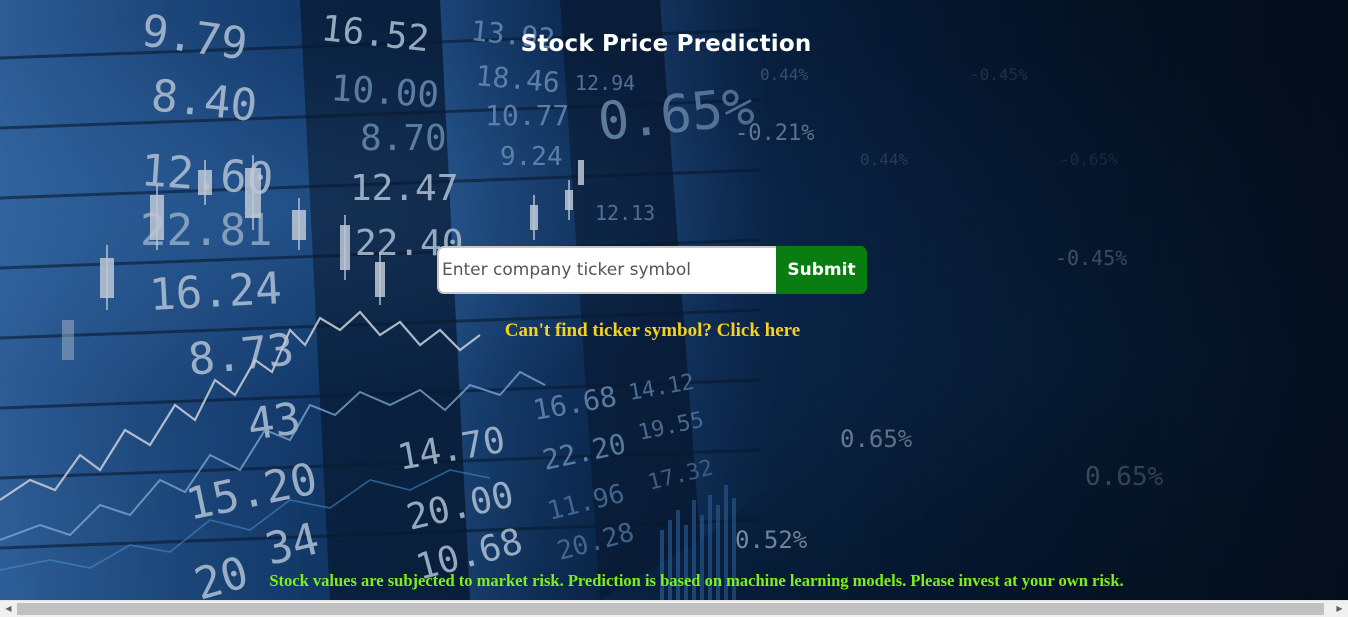  What do you see at coordinates (670, 609) in the screenshot?
I see `scrollbar-thumb` at bounding box center [670, 609].